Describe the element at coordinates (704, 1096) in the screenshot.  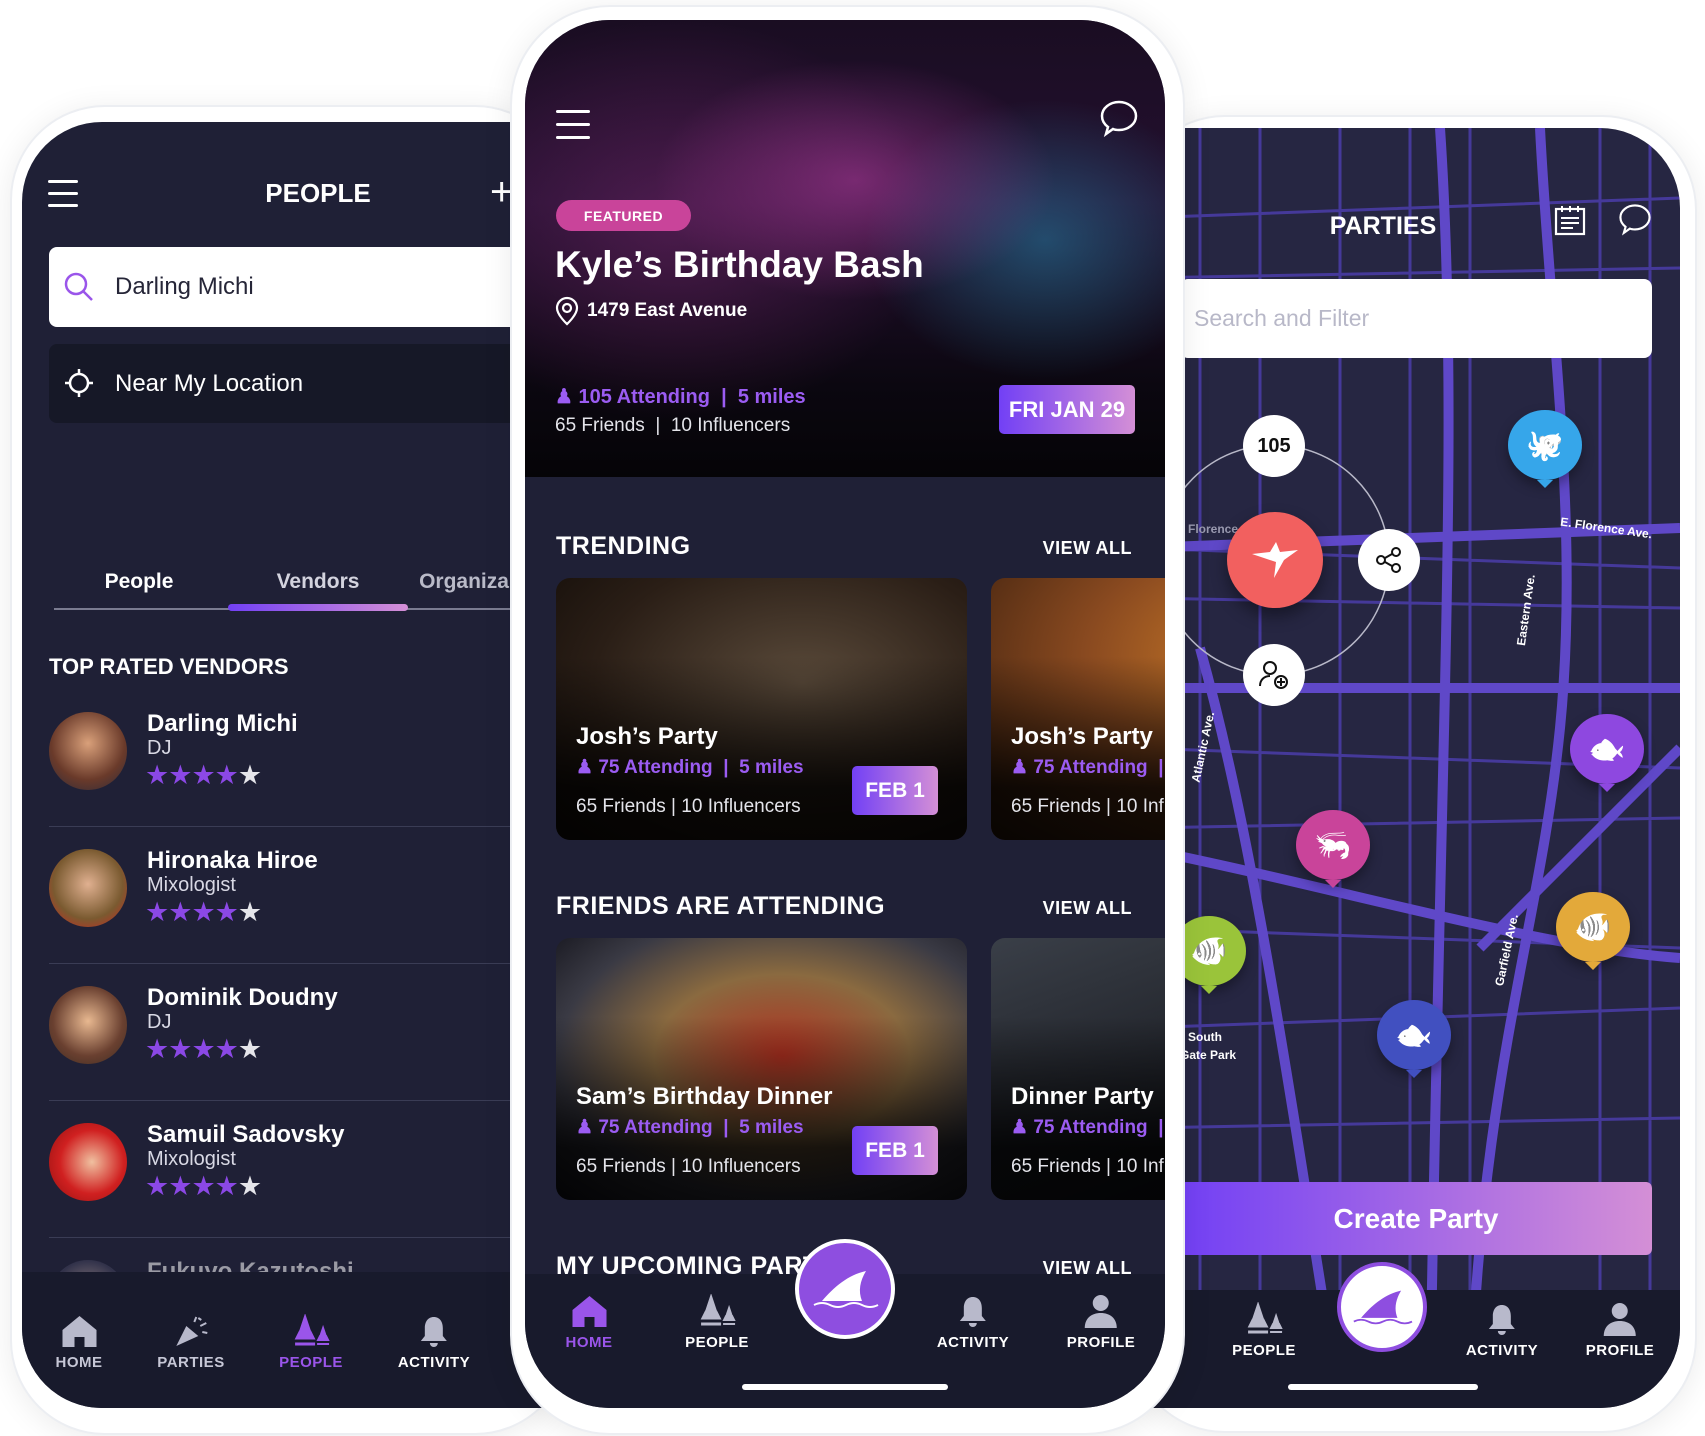
I see `card-title: Sam’s Birthday Dinner` at that location.